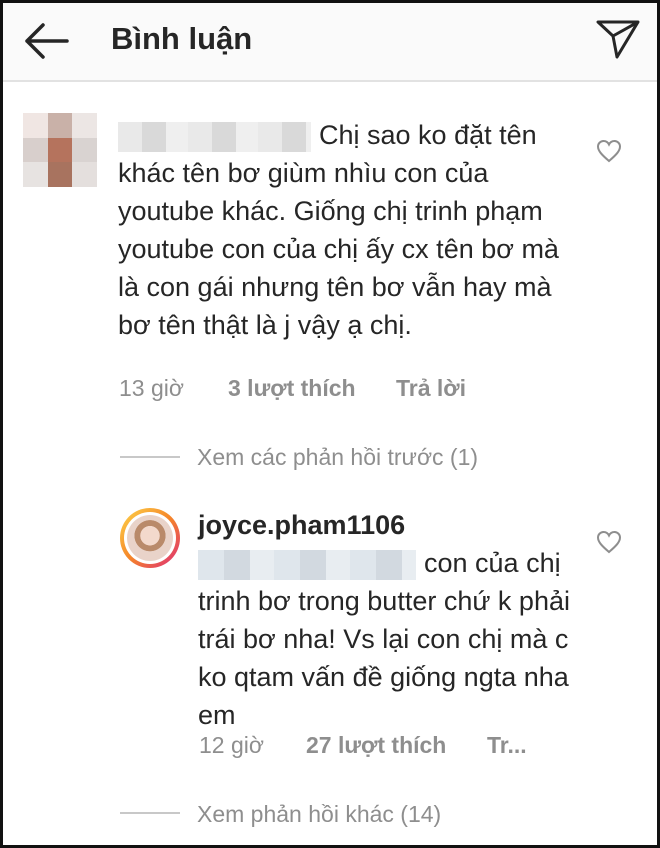  I want to click on reply-username: joyce.pham1106, so click(301, 525).